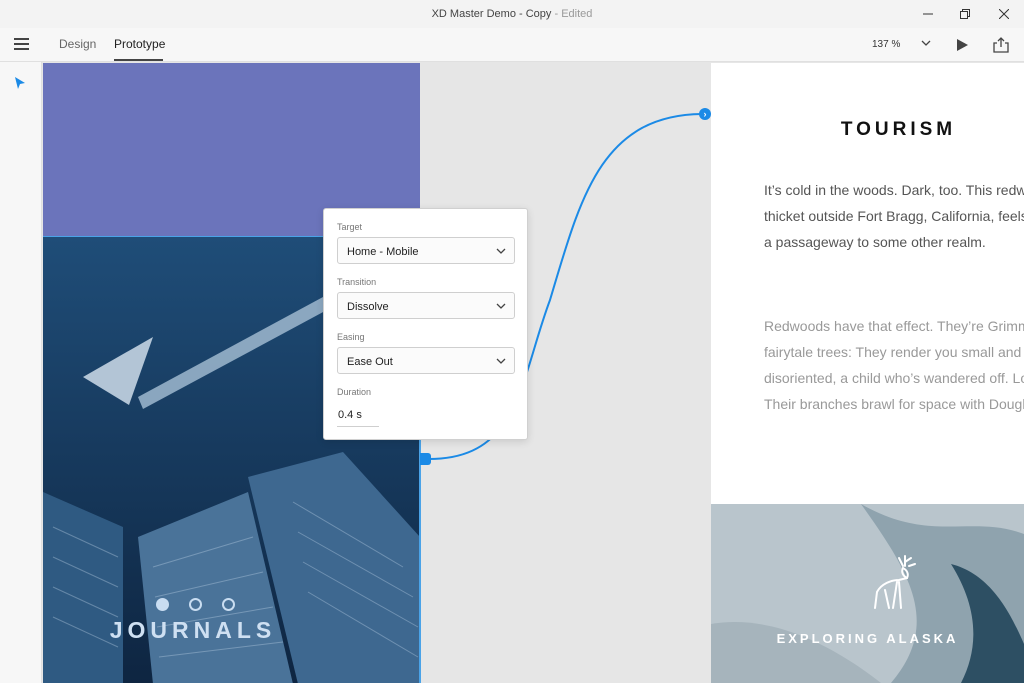 This screenshot has height=683, width=1024. What do you see at coordinates (1001, 45) in the screenshot?
I see `share-icon` at bounding box center [1001, 45].